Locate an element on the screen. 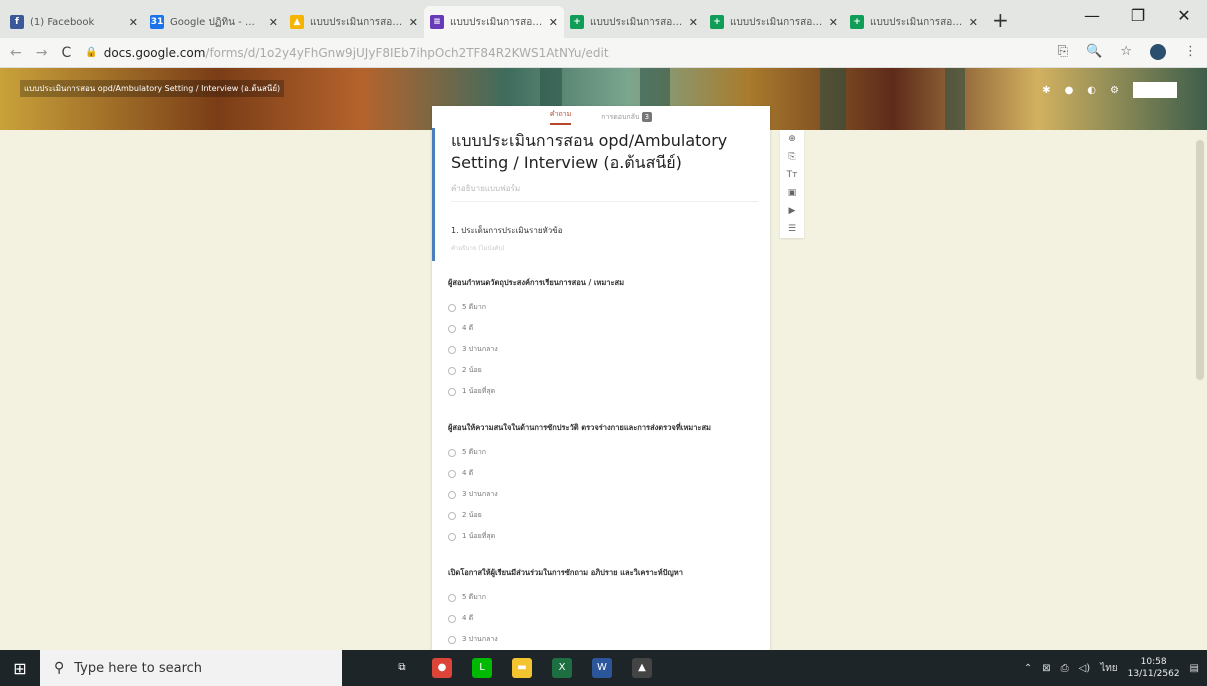 The height and width of the screenshot is (686, 1207). taskbar-app-chrome: ● is located at coordinates (442, 668).